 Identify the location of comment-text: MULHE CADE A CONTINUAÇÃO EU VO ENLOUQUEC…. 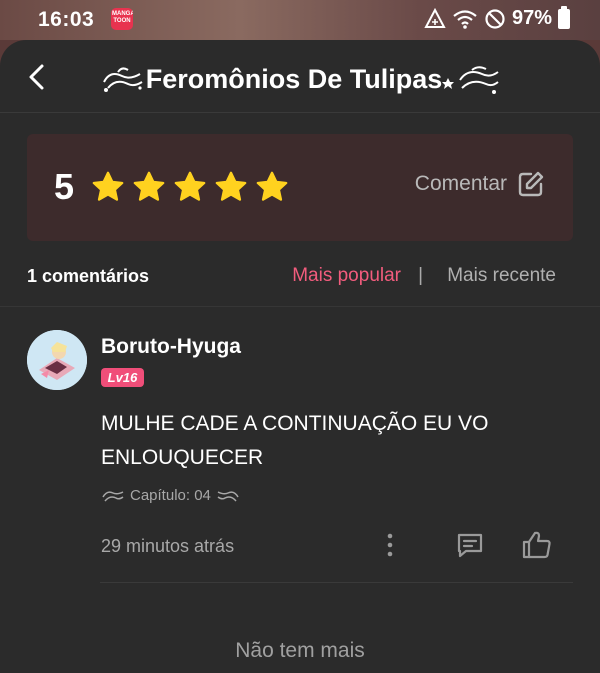
(295, 440).